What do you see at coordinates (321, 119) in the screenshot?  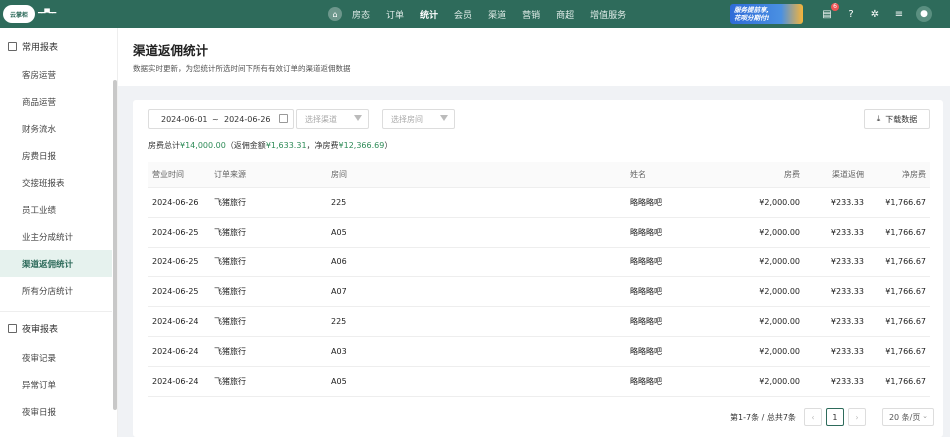 I see `channel-select-placeholder: 选择渠道` at bounding box center [321, 119].